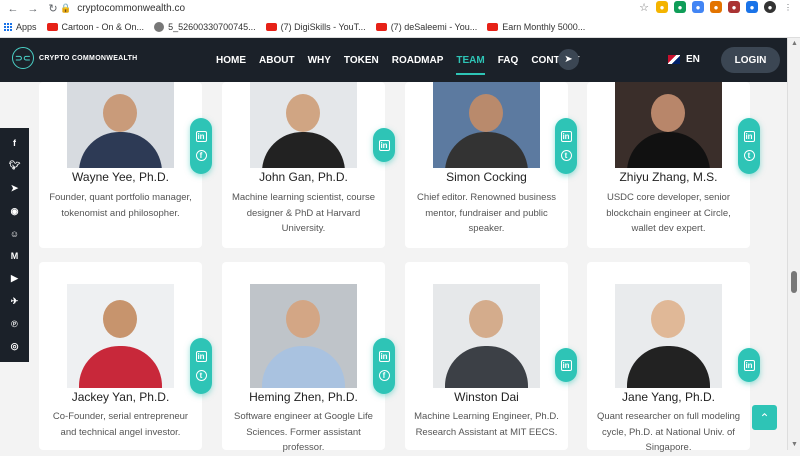 Image resolution: width=800 pixels, height=456 pixels. I want to click on nav-home: HOME, so click(231, 60).